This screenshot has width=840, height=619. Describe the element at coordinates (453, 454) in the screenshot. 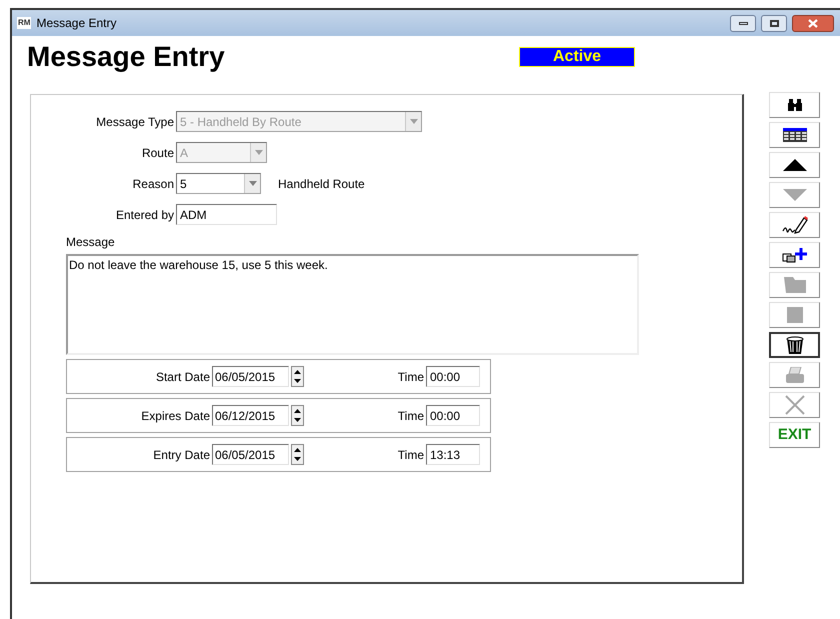

I see `time-field: 13:13` at that location.